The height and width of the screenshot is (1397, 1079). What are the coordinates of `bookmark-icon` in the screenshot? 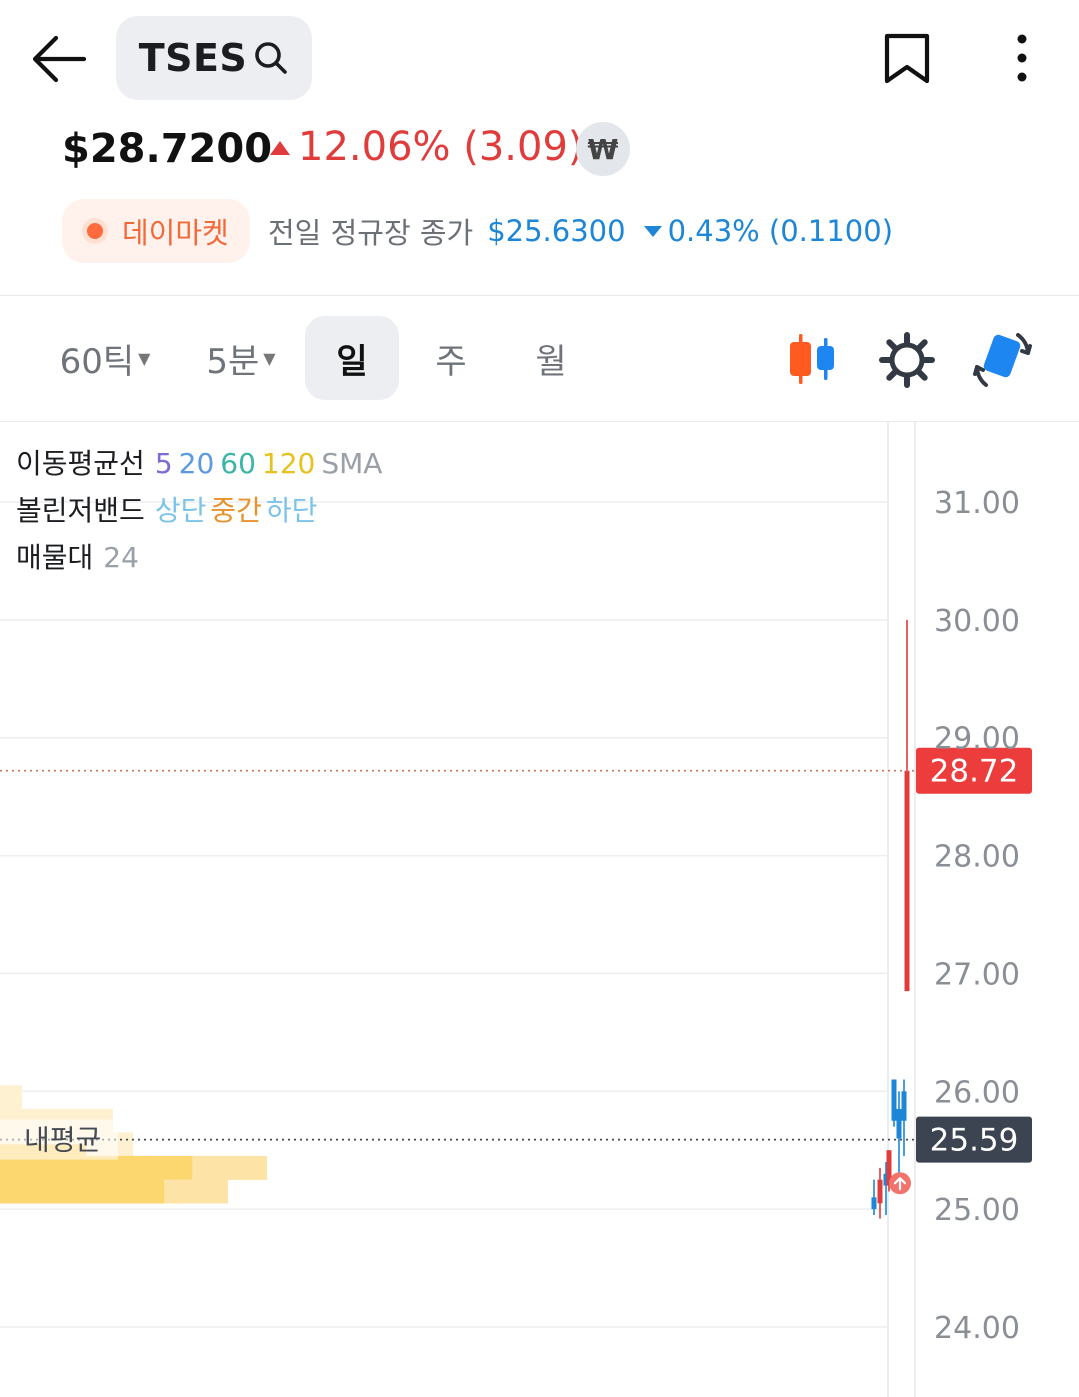 It's located at (907, 58).